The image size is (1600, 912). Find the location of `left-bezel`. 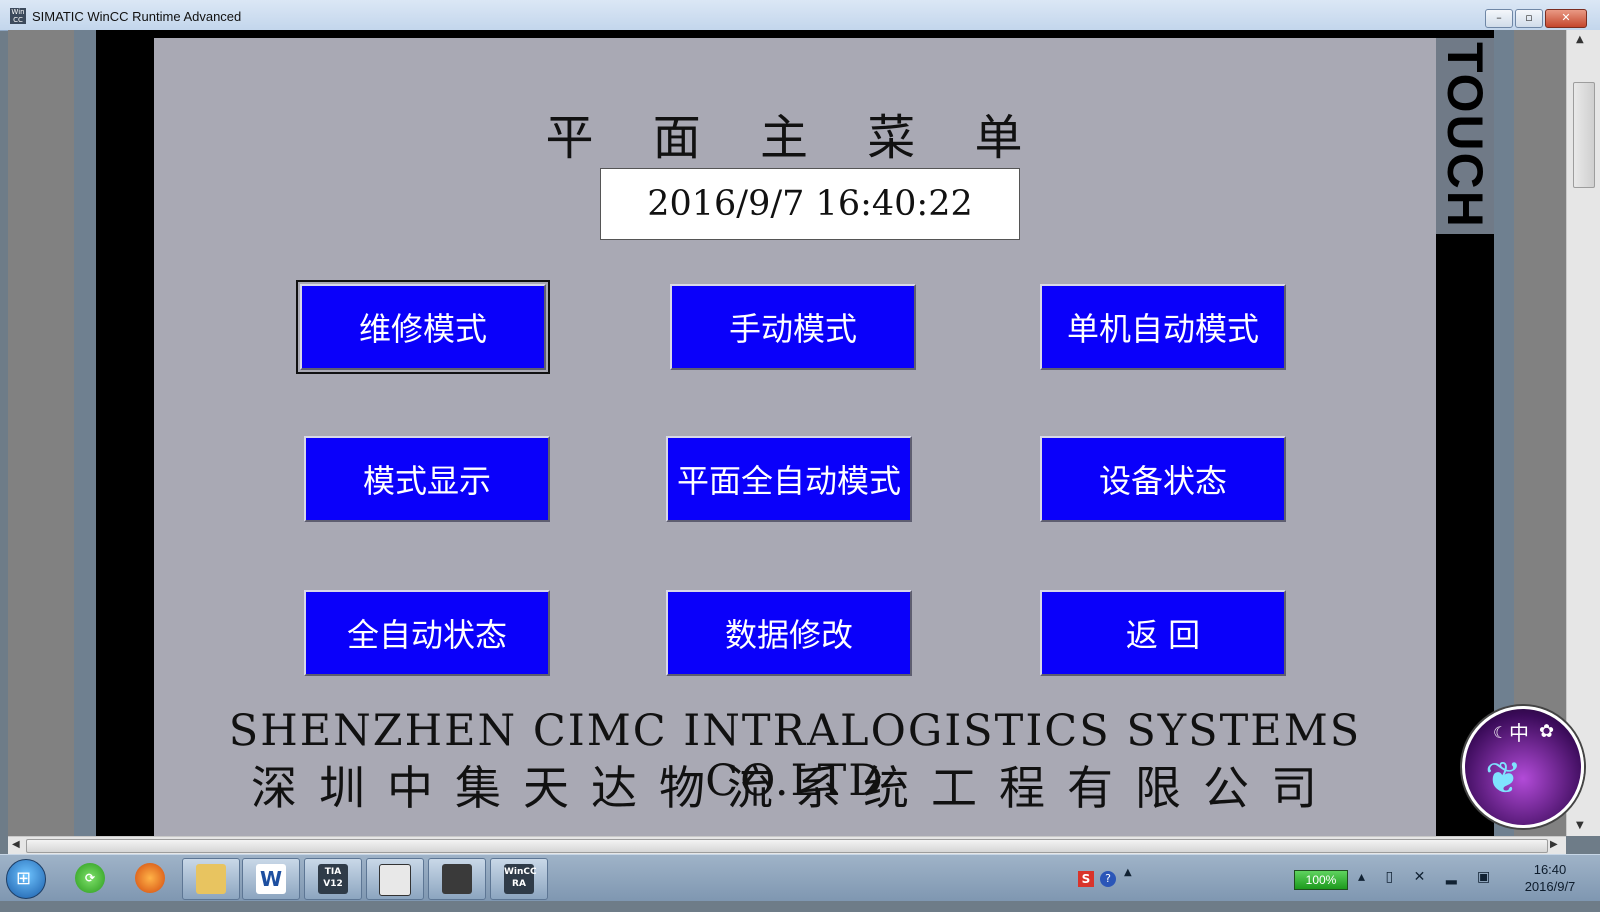

left-bezel is located at coordinates (85, 433).